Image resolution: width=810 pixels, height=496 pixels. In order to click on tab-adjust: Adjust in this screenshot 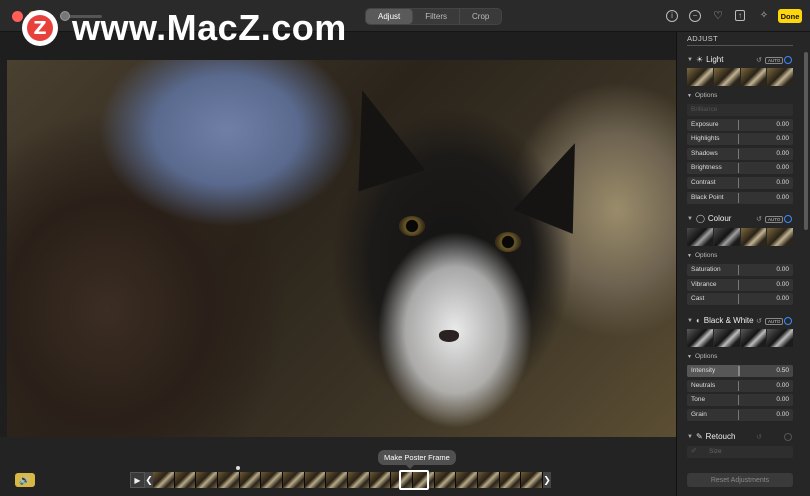, I will do `click(390, 16)`.